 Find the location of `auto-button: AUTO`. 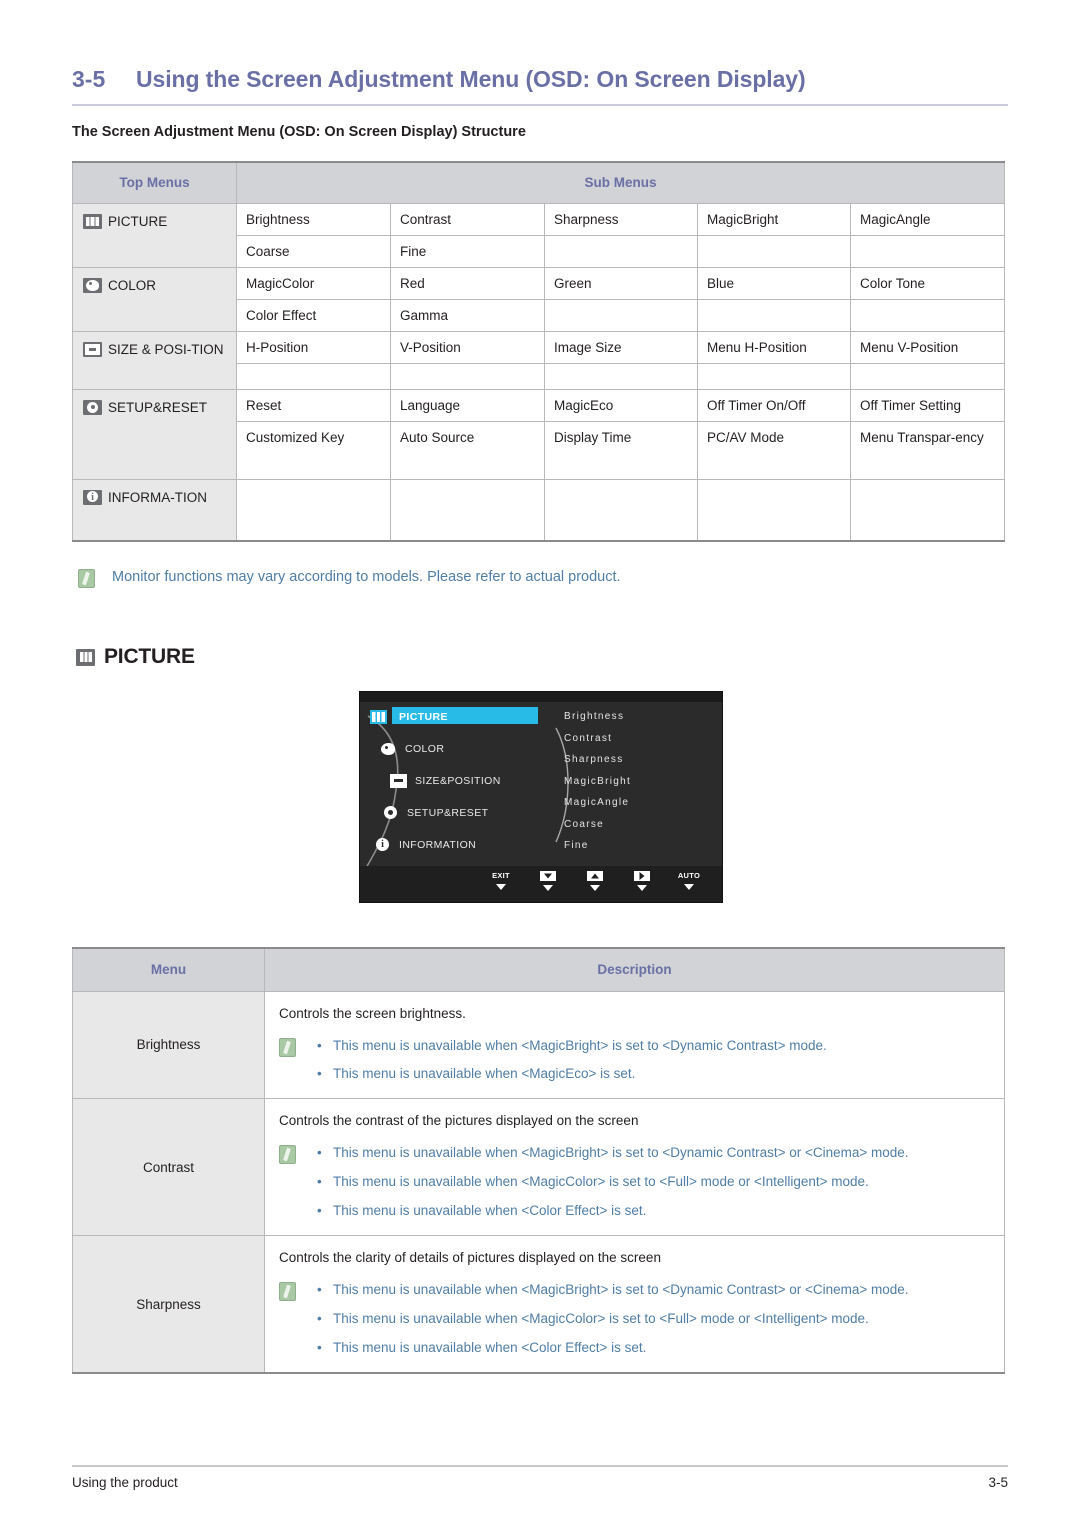

auto-button: AUTO is located at coordinates (689, 880).